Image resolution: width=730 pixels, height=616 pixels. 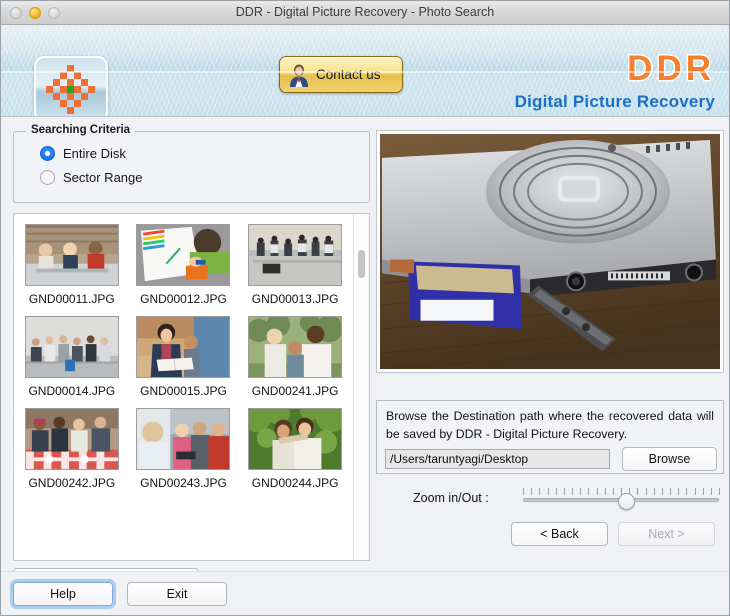 What do you see at coordinates (626, 501) in the screenshot?
I see `zoom-slider-thumb` at bounding box center [626, 501].